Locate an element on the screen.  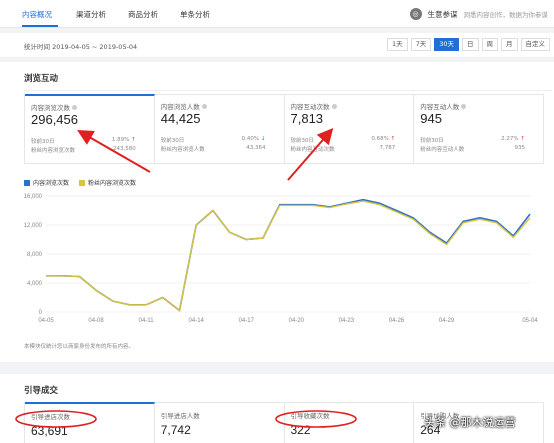
business-advisor-icon: ◎ is located at coordinates (415, 14).